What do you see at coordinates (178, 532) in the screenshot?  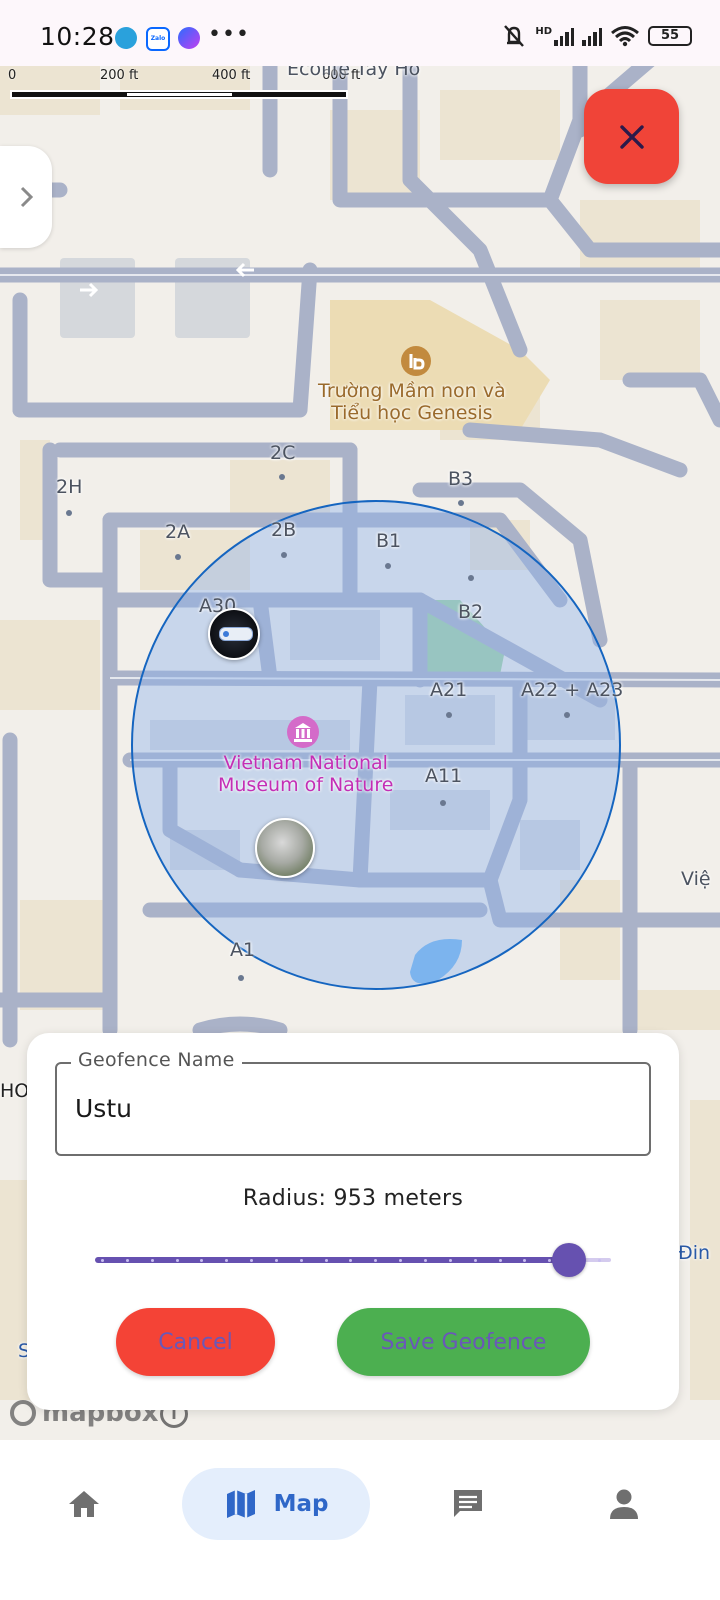 I see `map-label-2a: 2A` at bounding box center [178, 532].